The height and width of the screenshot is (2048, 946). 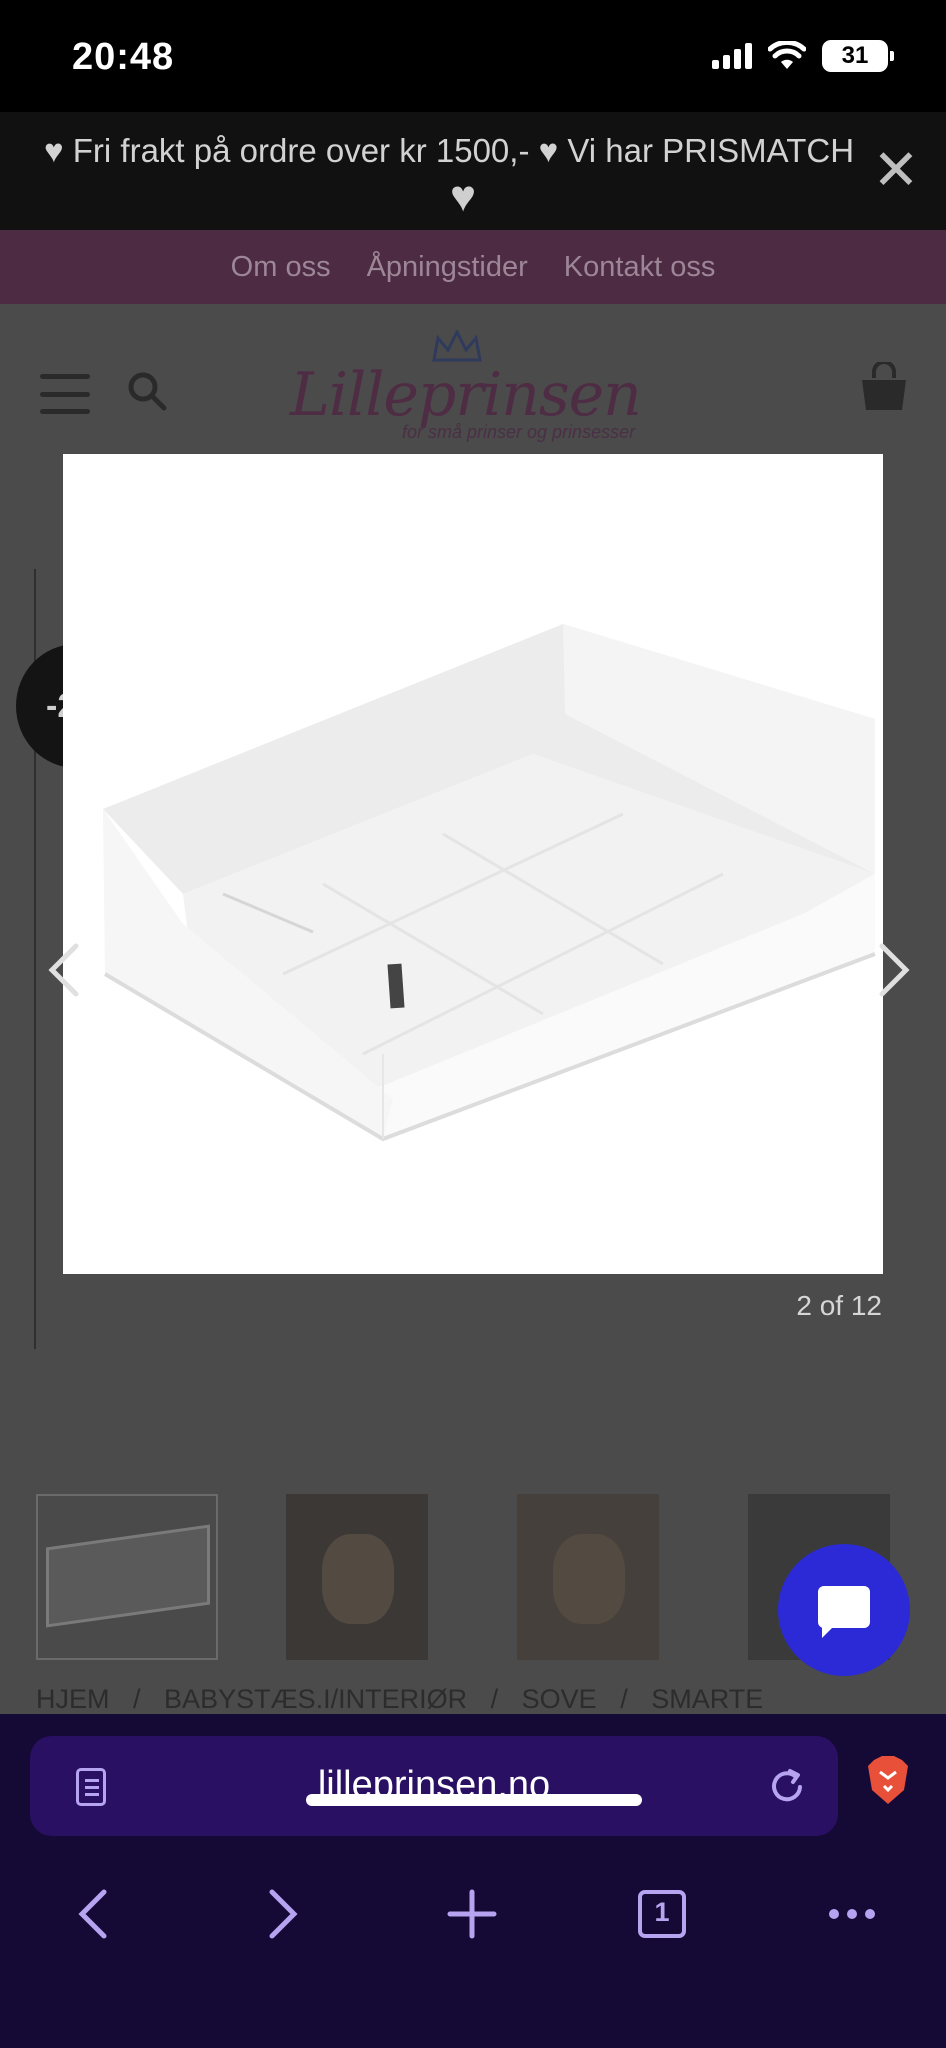 I want to click on chevron-right-icon, so click(x=894, y=970).